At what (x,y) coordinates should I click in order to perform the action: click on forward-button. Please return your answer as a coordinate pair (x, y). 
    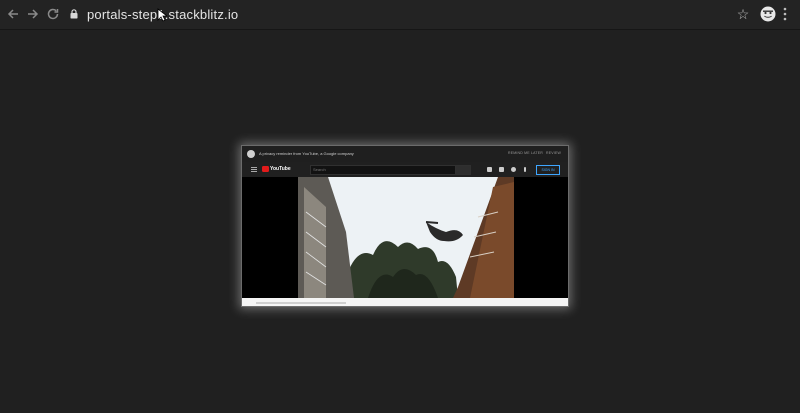
    Looking at the image, I should click on (33, 14).